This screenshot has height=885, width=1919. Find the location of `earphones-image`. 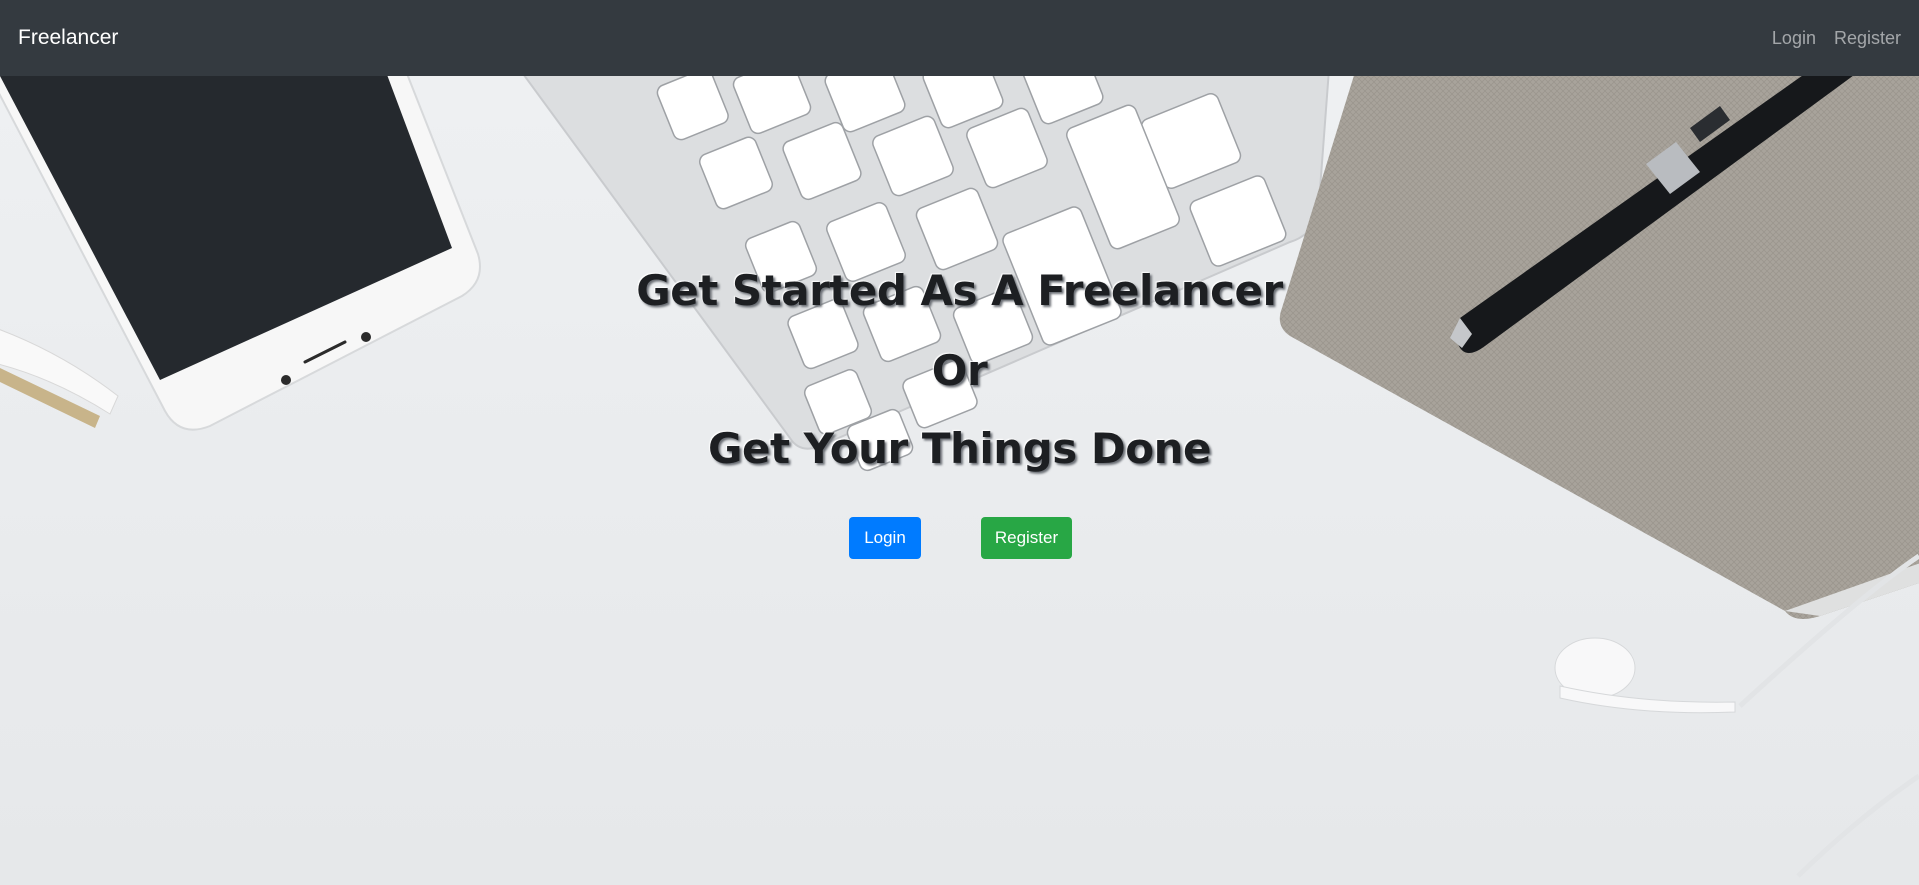

earphones-image is located at coordinates (1736, 715).